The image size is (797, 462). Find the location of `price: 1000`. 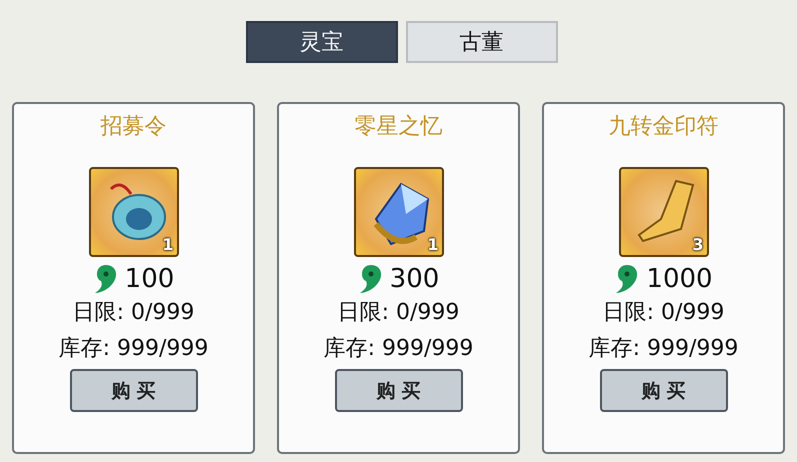

price: 1000 is located at coordinates (679, 279).